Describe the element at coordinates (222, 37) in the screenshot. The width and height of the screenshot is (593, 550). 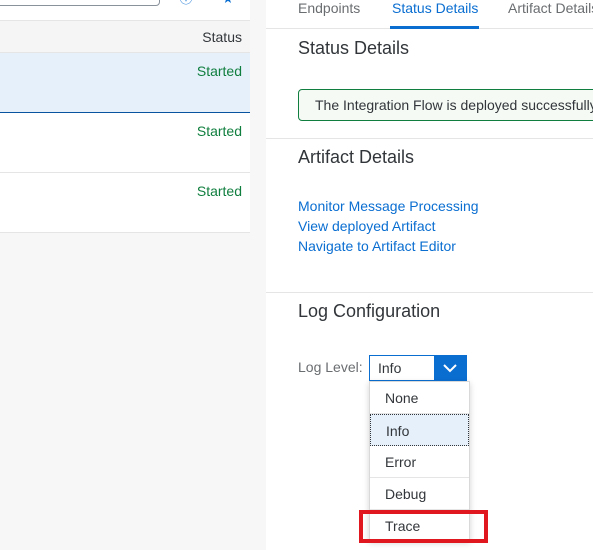
I see `status-column-header: Status` at that location.